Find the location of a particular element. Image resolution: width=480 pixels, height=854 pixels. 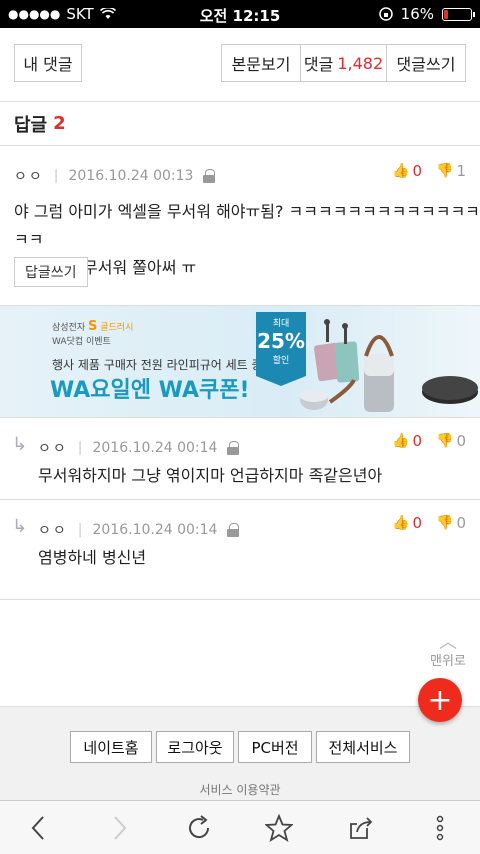

ad-brand: 삼성전자 S 골드러시 is located at coordinates (92, 326).